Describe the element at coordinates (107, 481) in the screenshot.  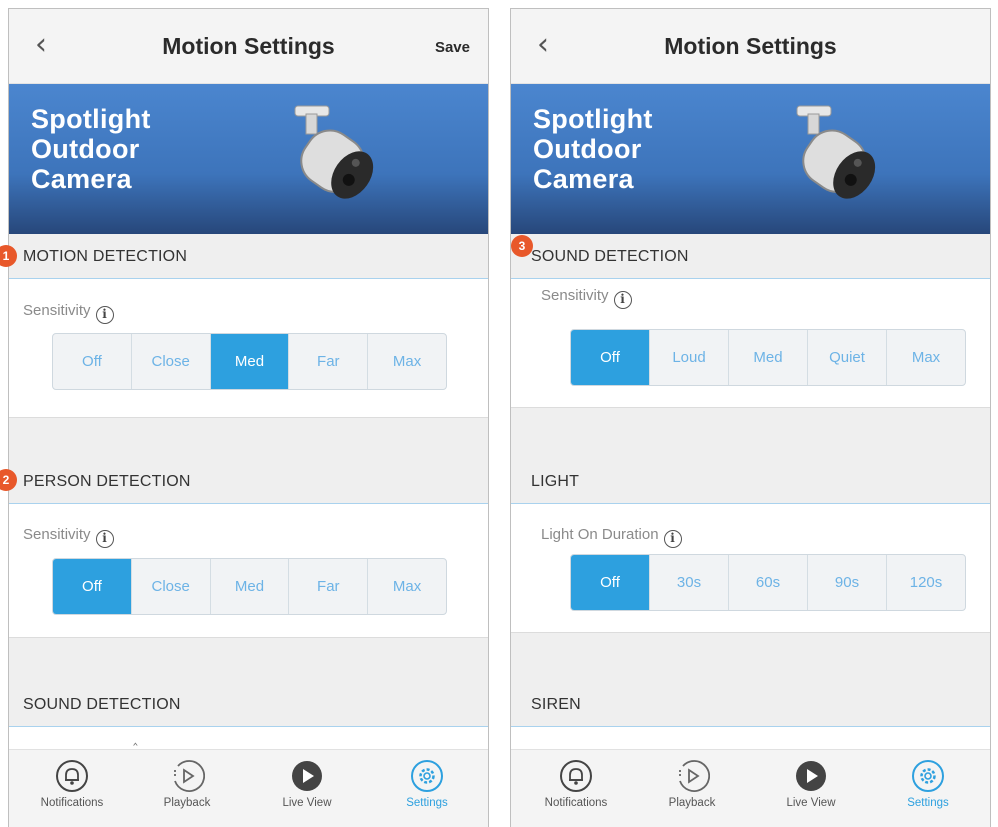
I see `section-title: PERSON DETECTION` at that location.